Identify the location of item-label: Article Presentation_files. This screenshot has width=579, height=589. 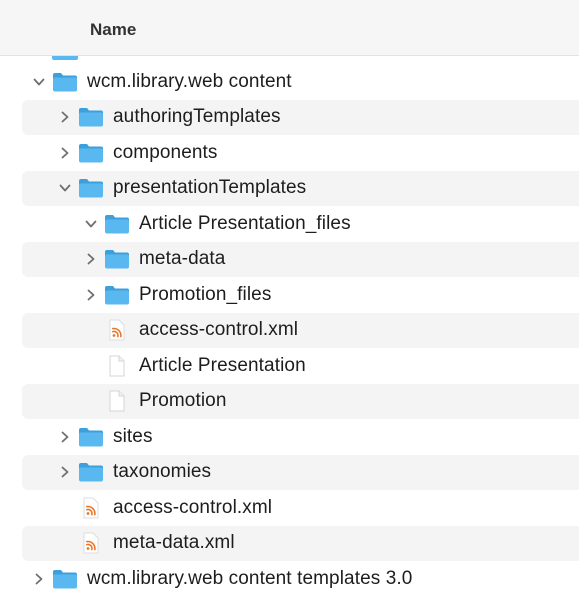
(245, 223).